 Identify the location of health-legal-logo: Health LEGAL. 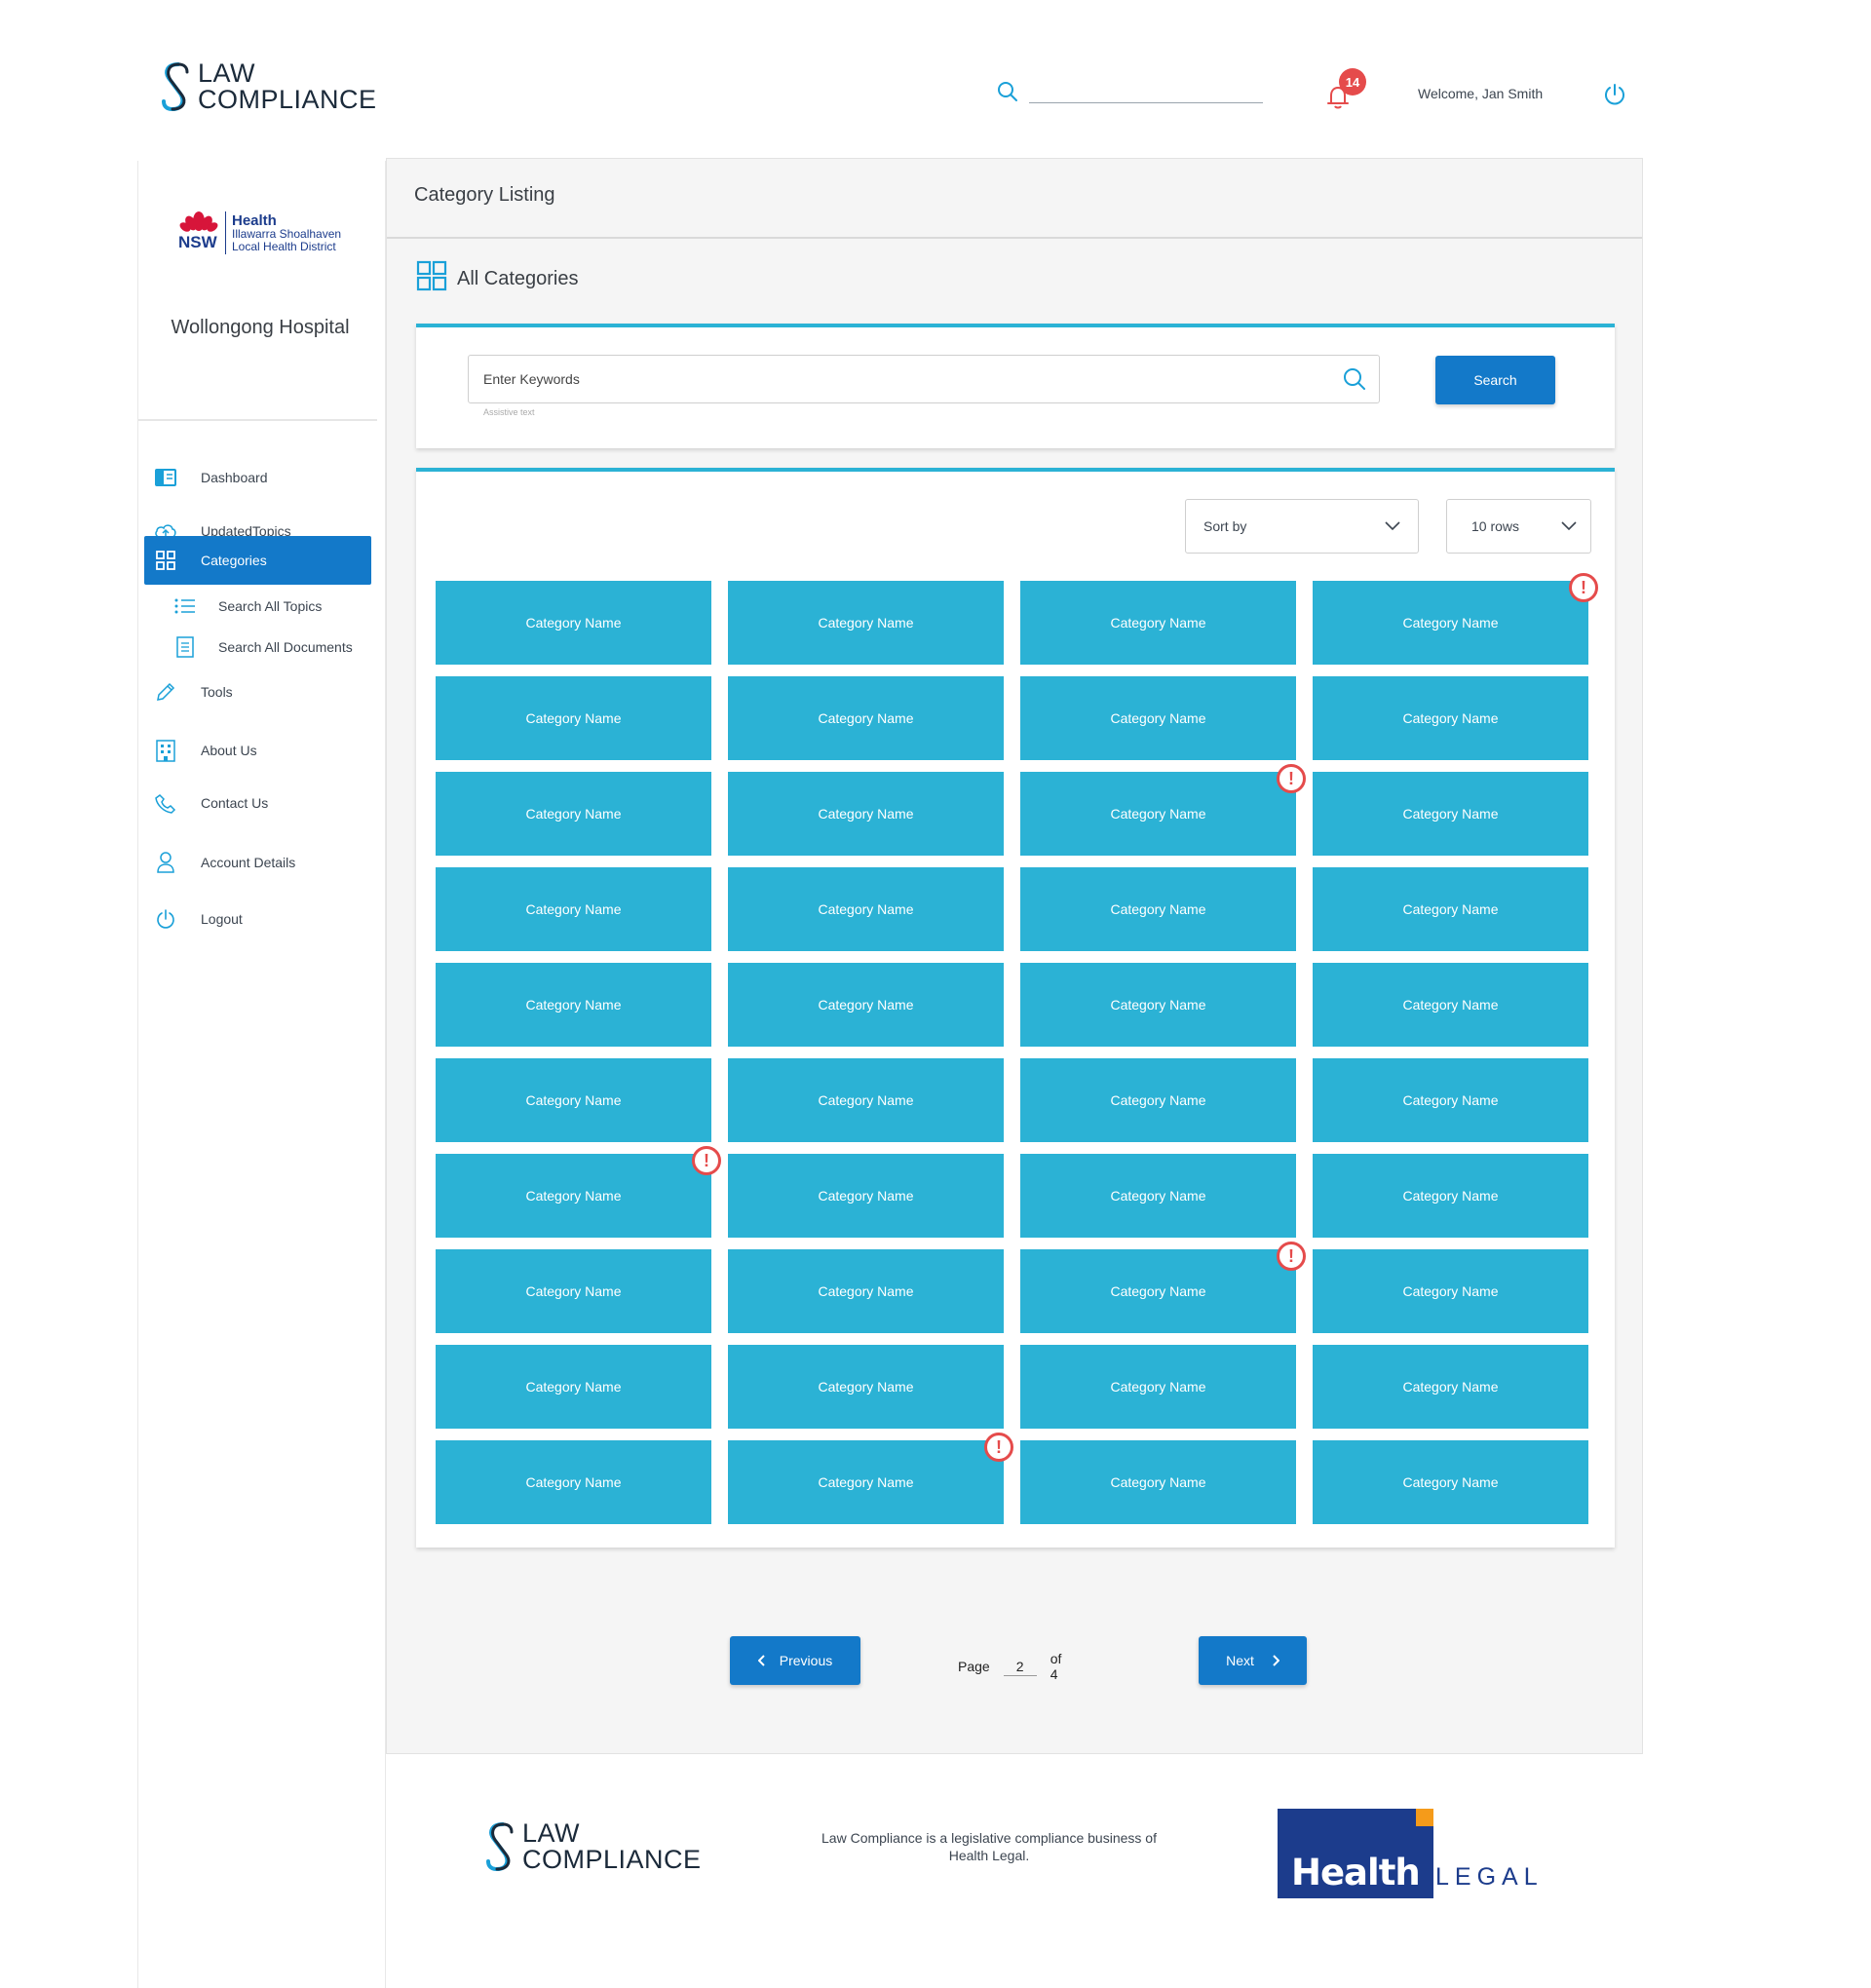
(1409, 1853).